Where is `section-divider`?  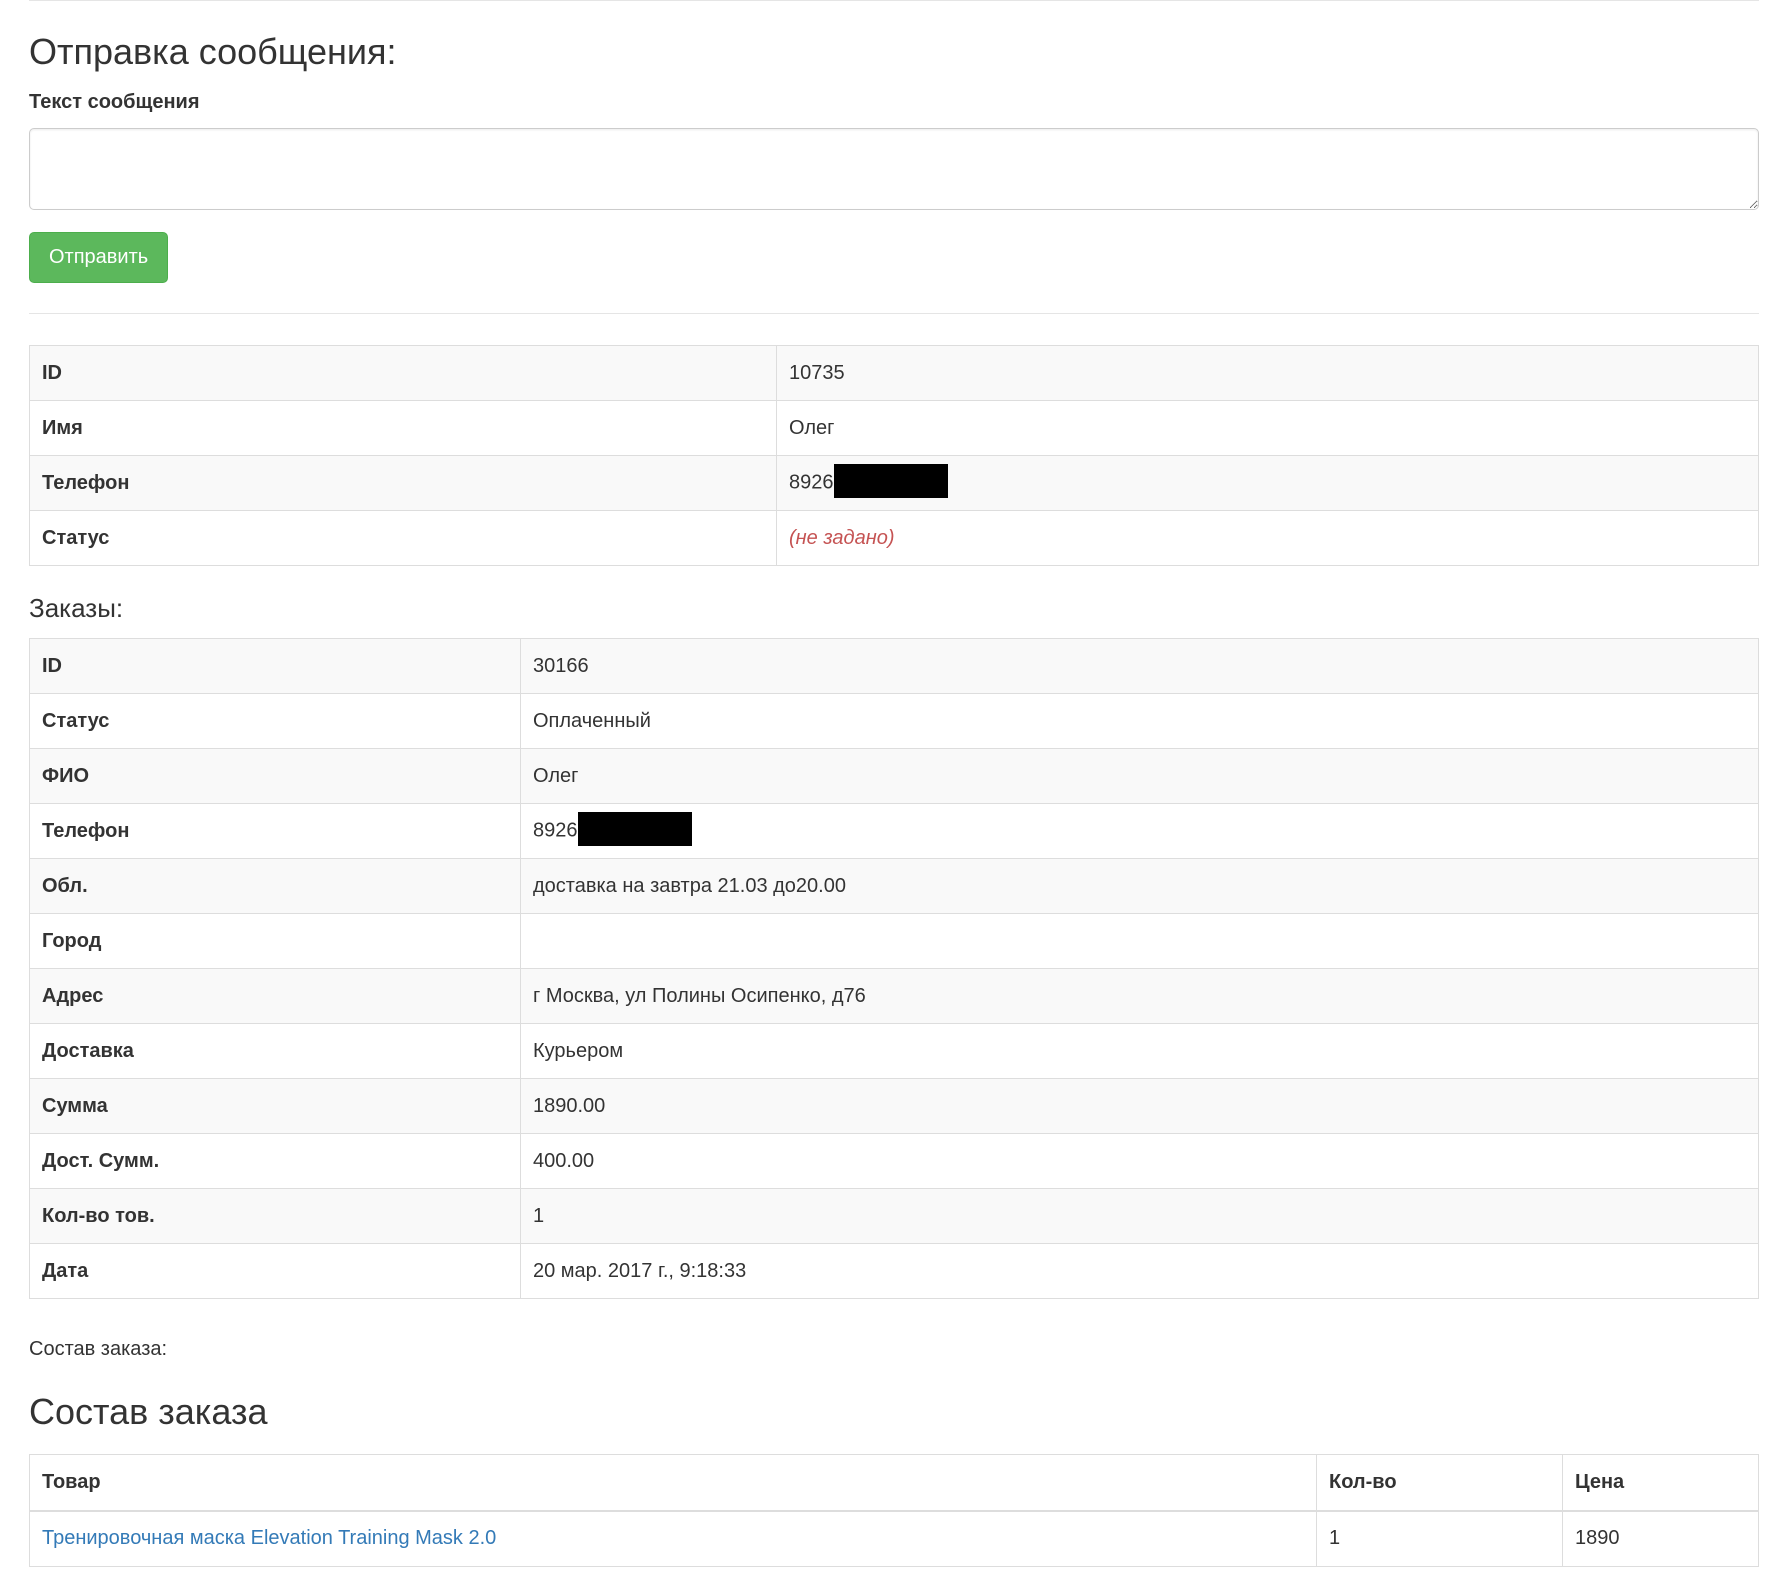
section-divider is located at coordinates (894, 313).